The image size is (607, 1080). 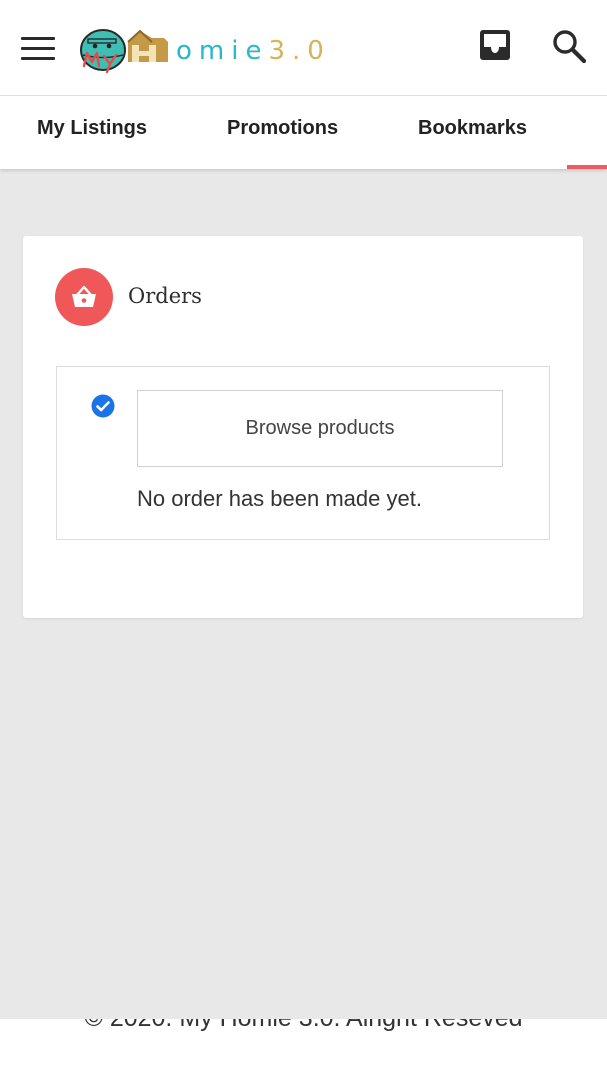 What do you see at coordinates (303, 1026) in the screenshot?
I see `copyright-text: © 2020. My Homie 3.0. Alright Reseved` at bounding box center [303, 1026].